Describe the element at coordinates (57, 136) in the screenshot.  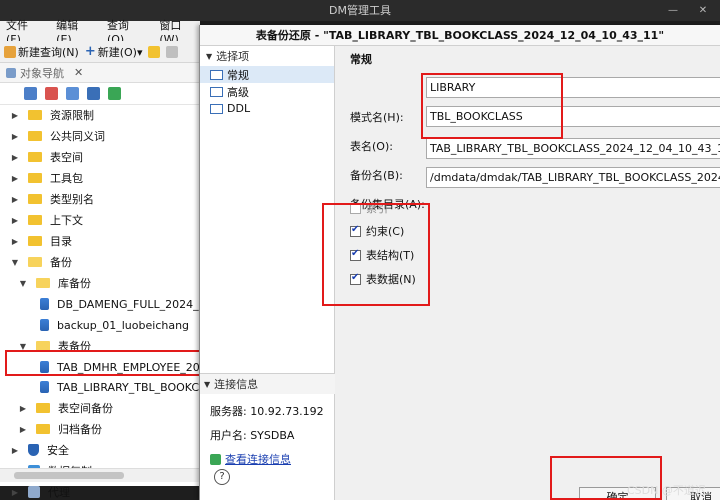
I see `tree-item: ▶ 公共同义词` at that location.